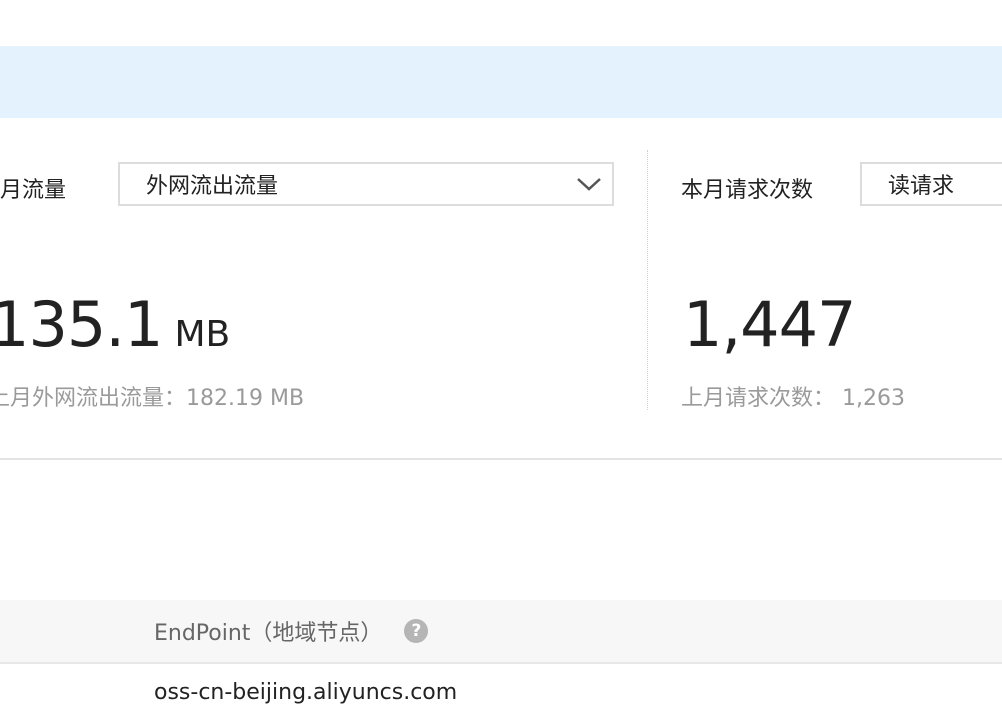 The width and height of the screenshot is (1002, 708). I want to click on section-divider, so click(501, 459).